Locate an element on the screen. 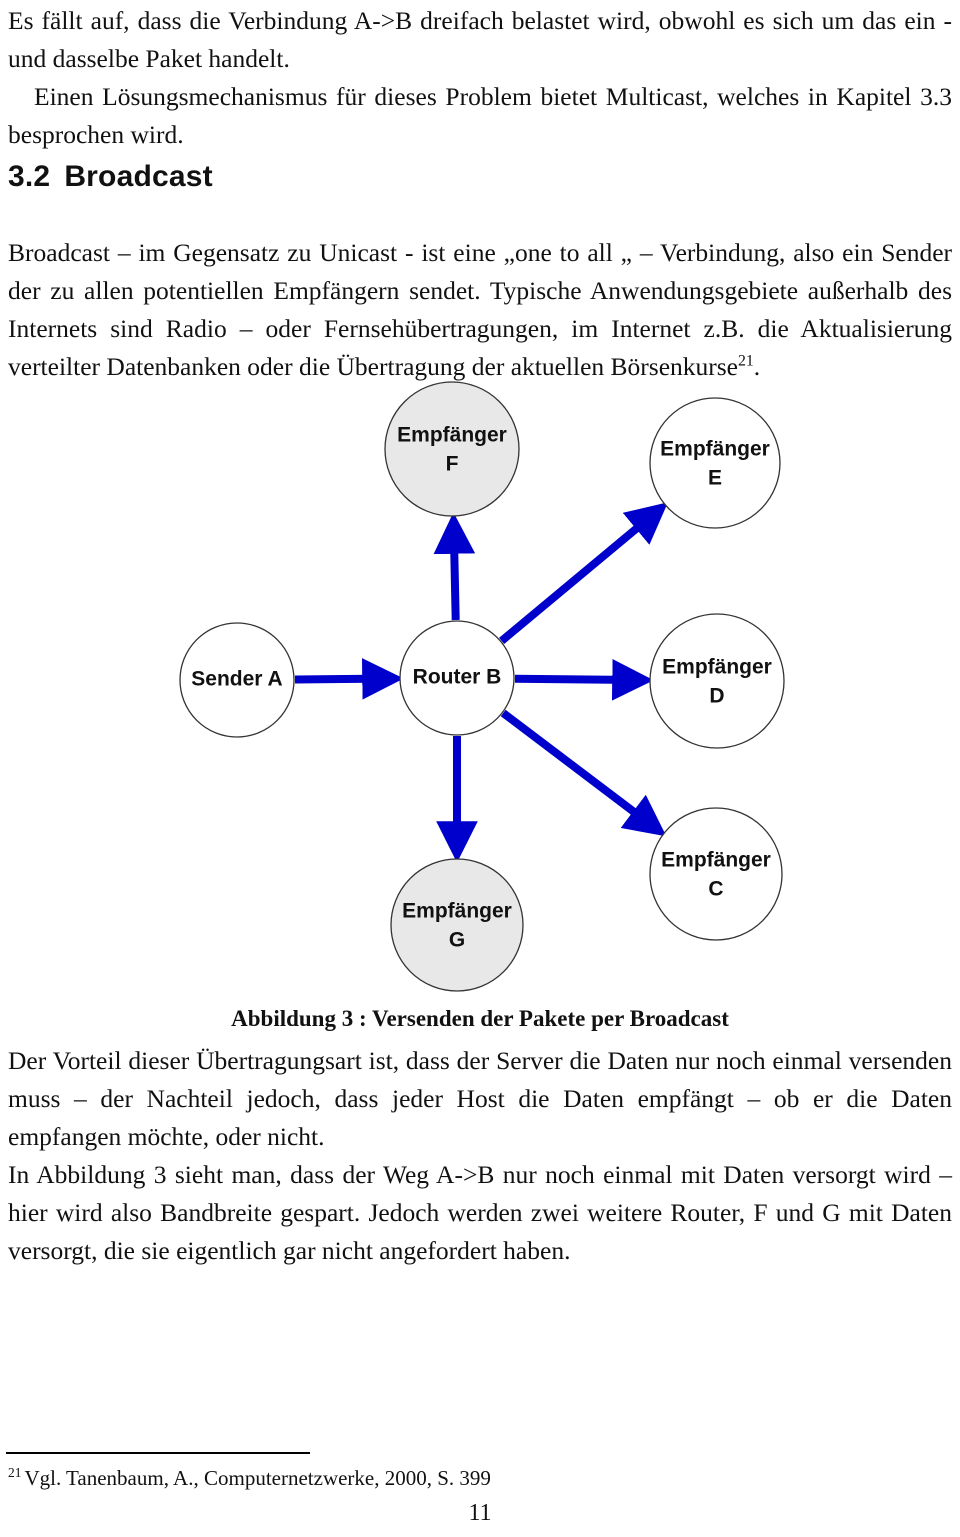 The width and height of the screenshot is (960, 1537). node-label-g-line-1: Empfänger is located at coordinates (457, 911).